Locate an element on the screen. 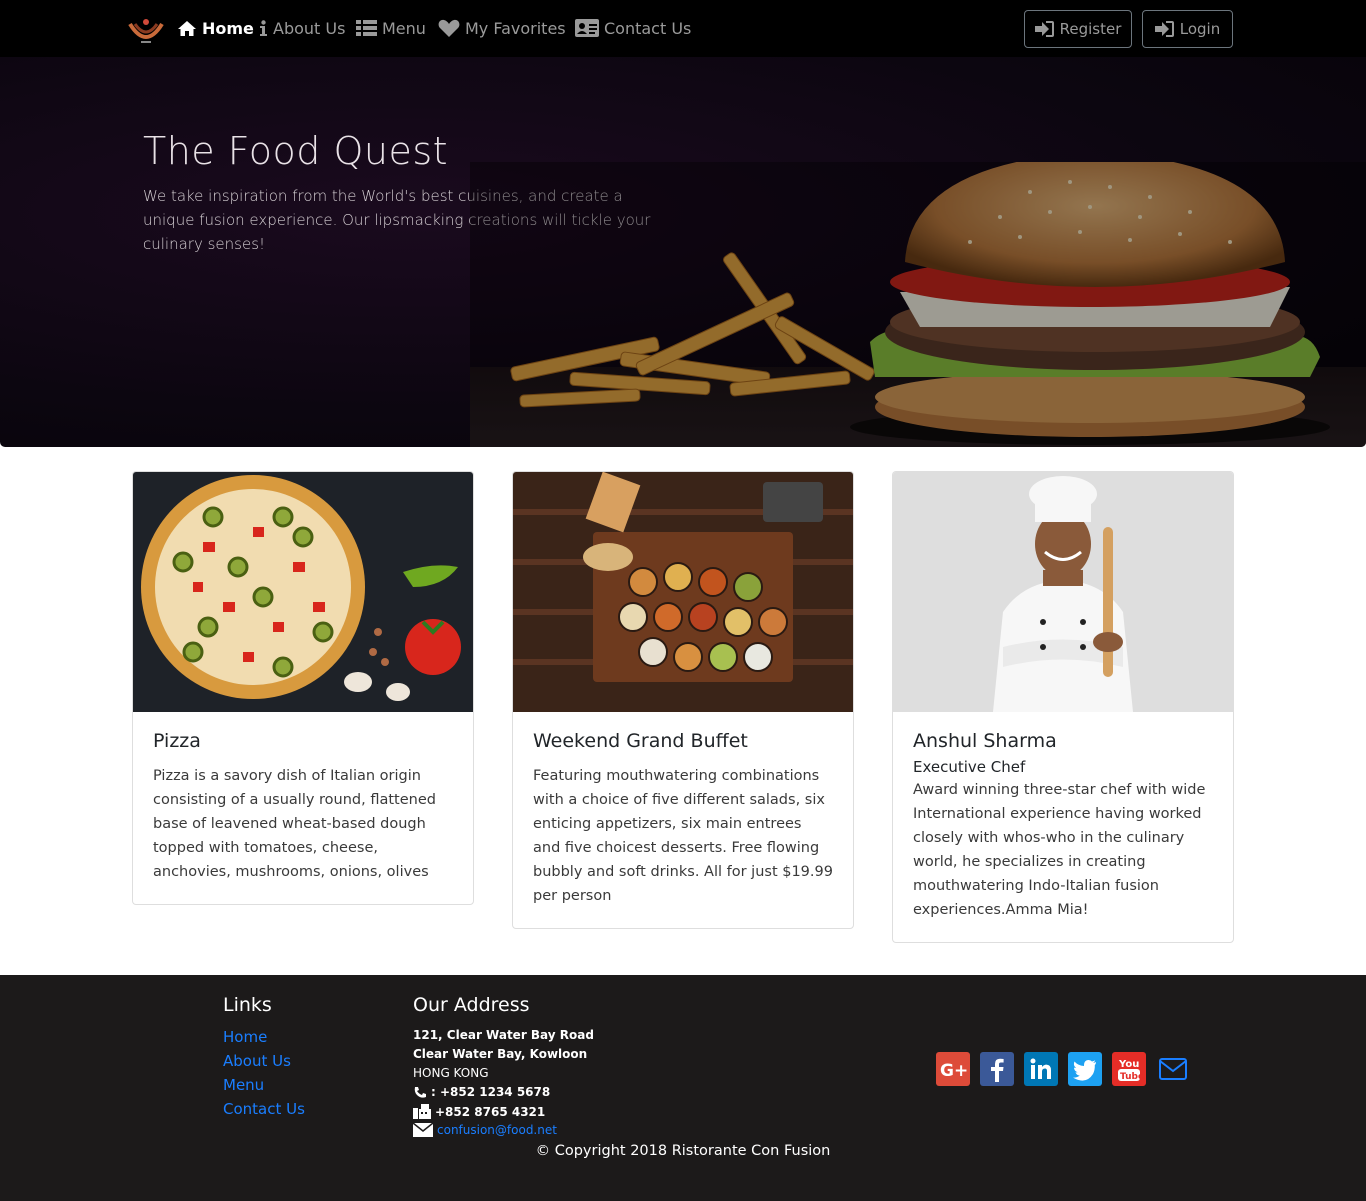 The image size is (1366, 1201). buffet-image is located at coordinates (683, 592).